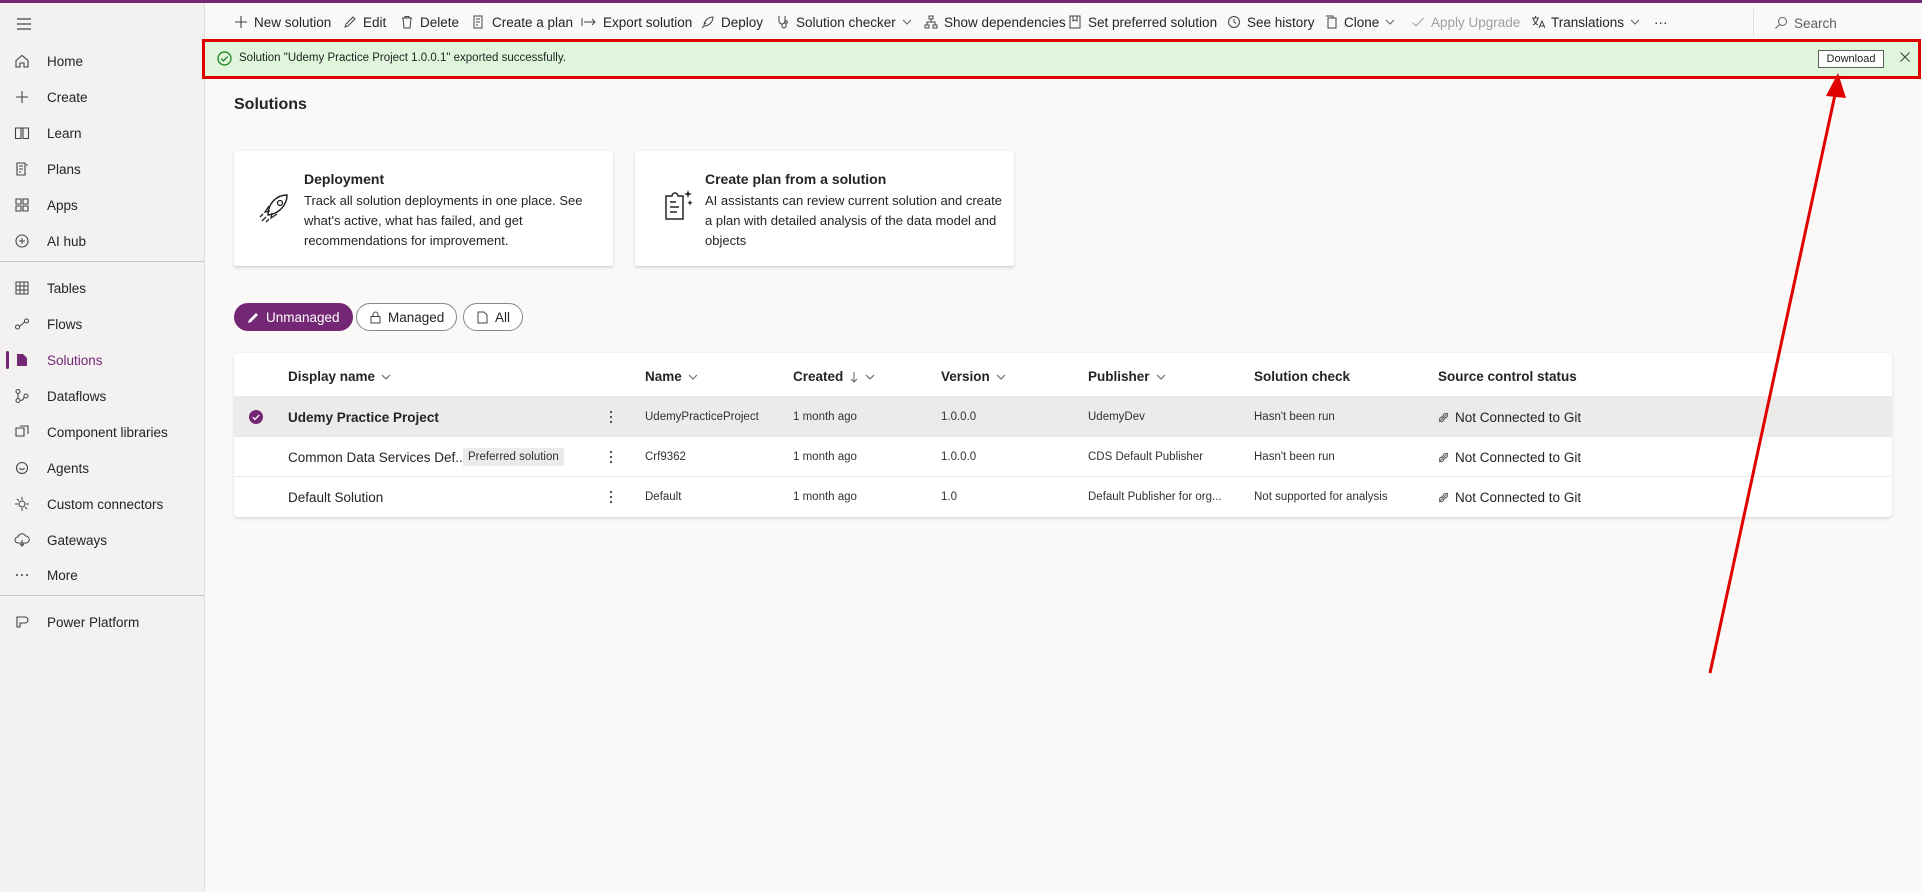 This screenshot has height=892, width=1922. What do you see at coordinates (335, 497) in the screenshot?
I see `display-name-cell: Default Solution` at bounding box center [335, 497].